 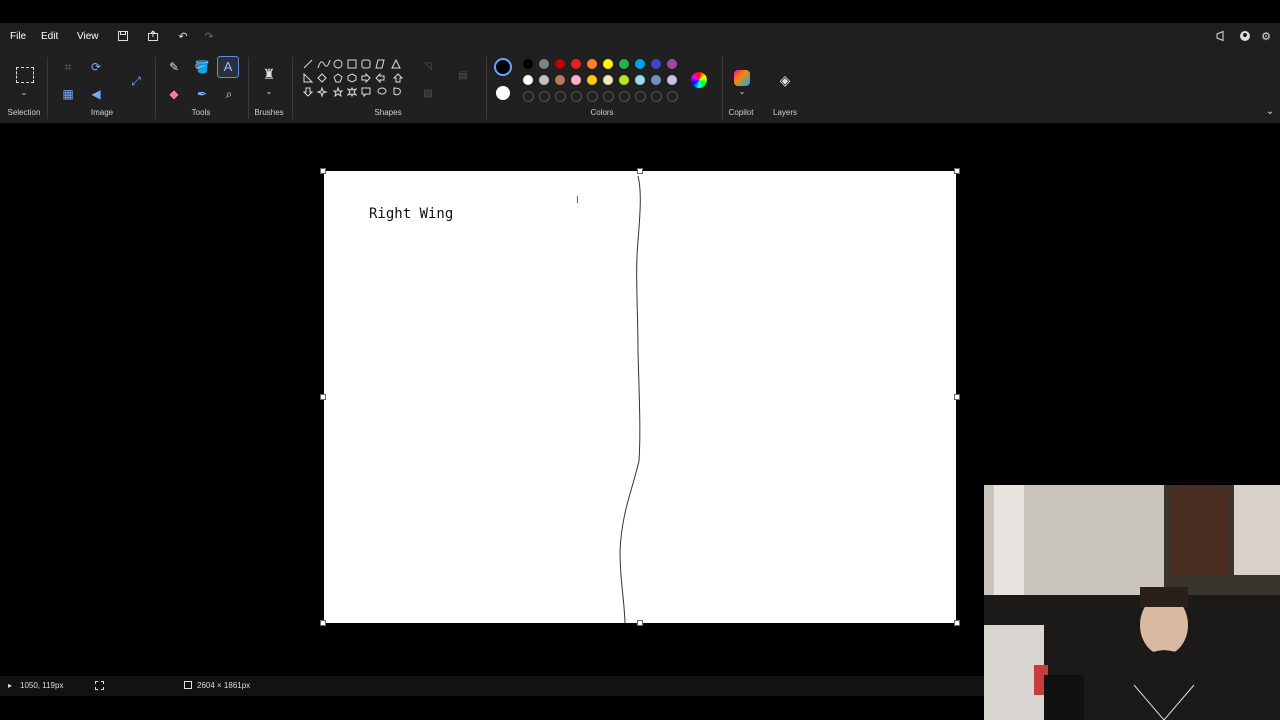 I want to click on layers-icon: ◈, so click(x=785, y=80).